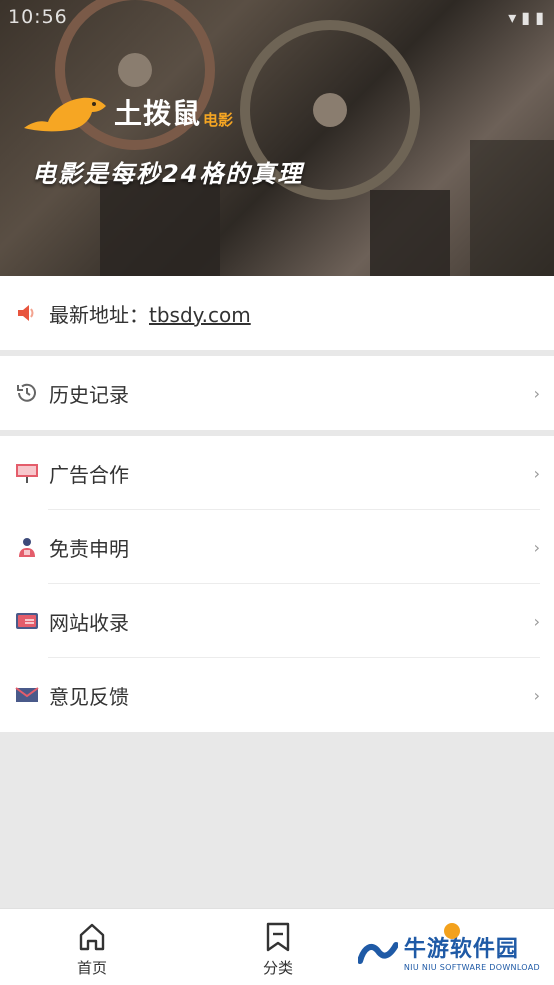 The height and width of the screenshot is (985, 554). Describe the element at coordinates (89, 394) in the screenshot. I see `history-label: 历史记录` at that location.